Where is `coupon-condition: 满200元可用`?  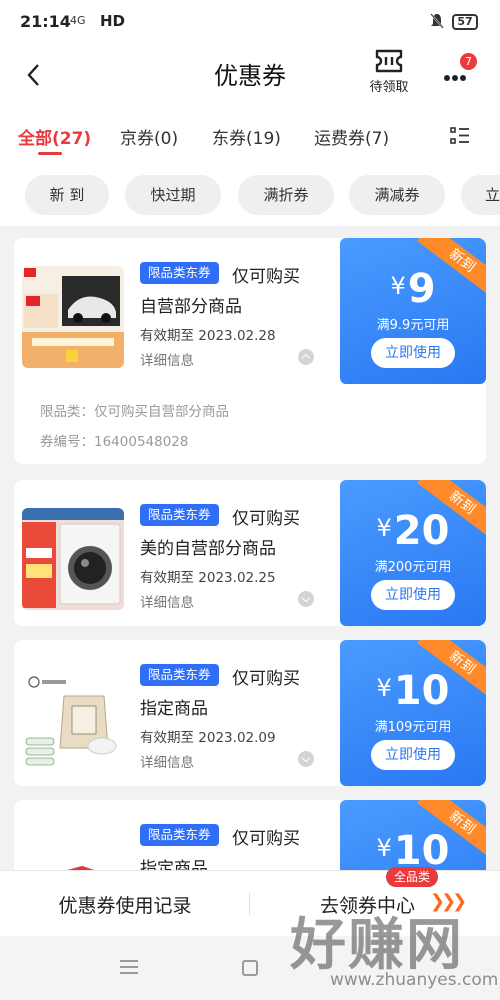 coupon-condition: 满200元可用 is located at coordinates (413, 567).